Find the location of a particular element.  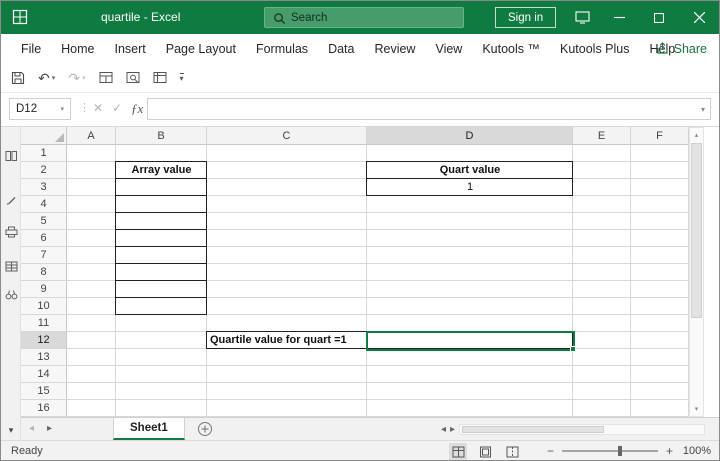

tab-view: View is located at coordinates (448, 48).